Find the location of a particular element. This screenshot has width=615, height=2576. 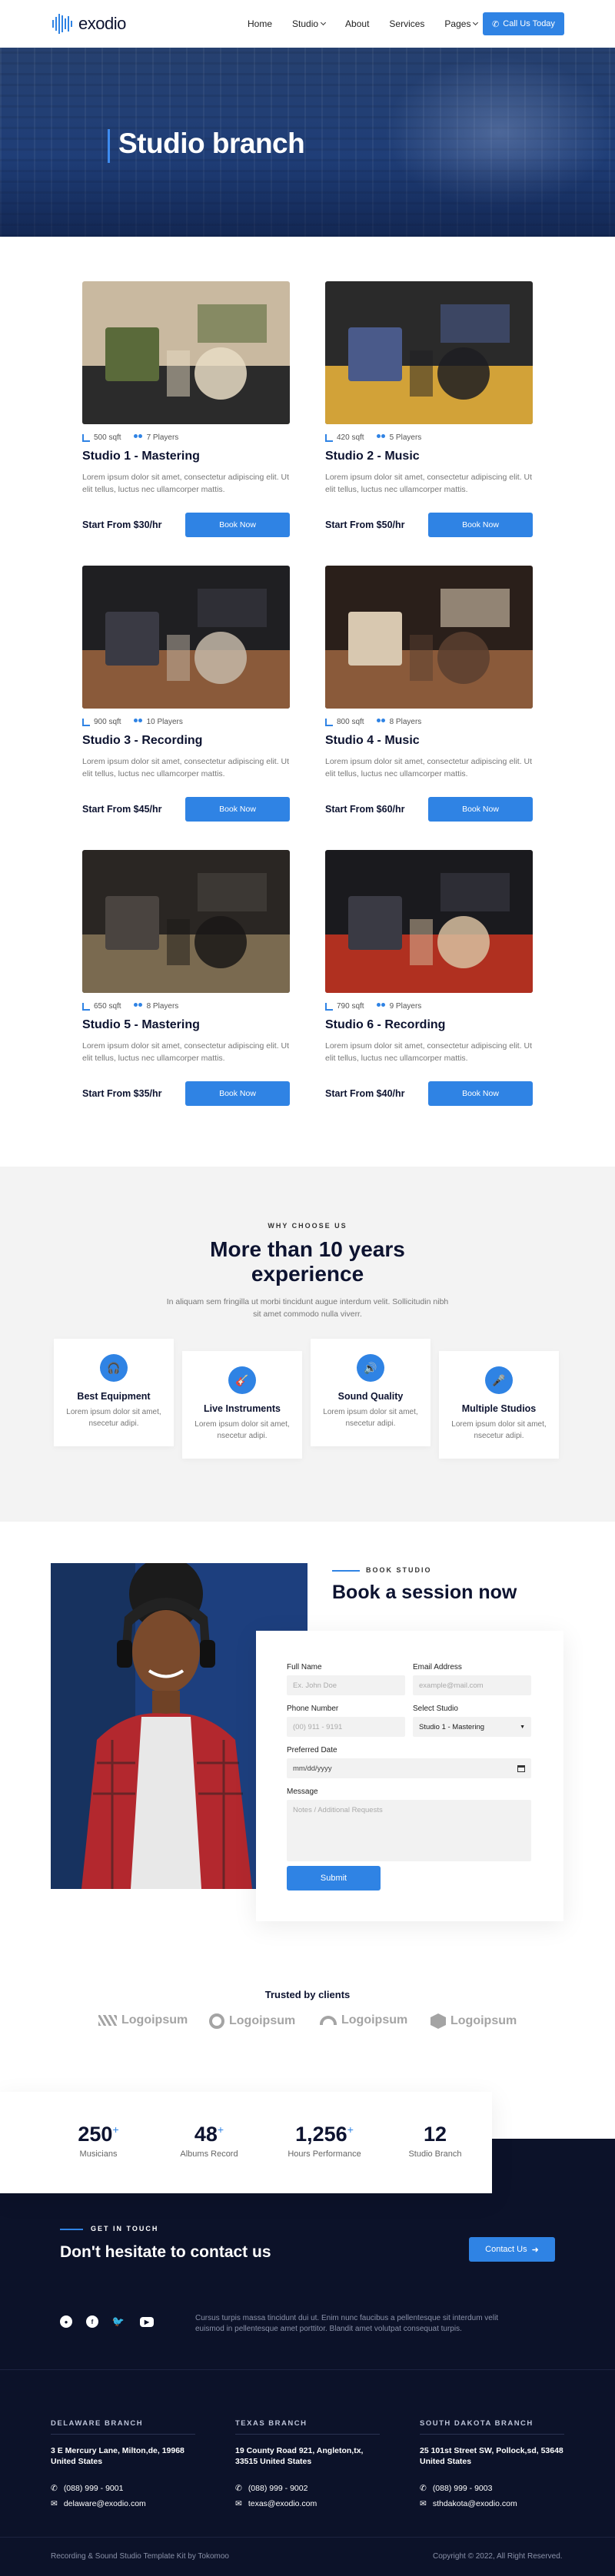

message-textarea: Notes / Additional Requests is located at coordinates (409, 1830).